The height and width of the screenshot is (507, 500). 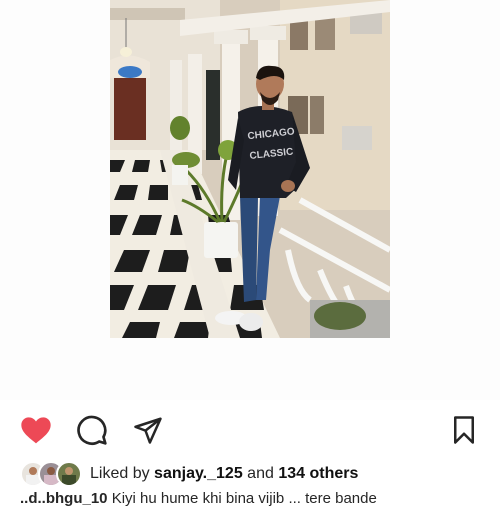 What do you see at coordinates (464, 430) in the screenshot?
I see `bookmark-icon` at bounding box center [464, 430].